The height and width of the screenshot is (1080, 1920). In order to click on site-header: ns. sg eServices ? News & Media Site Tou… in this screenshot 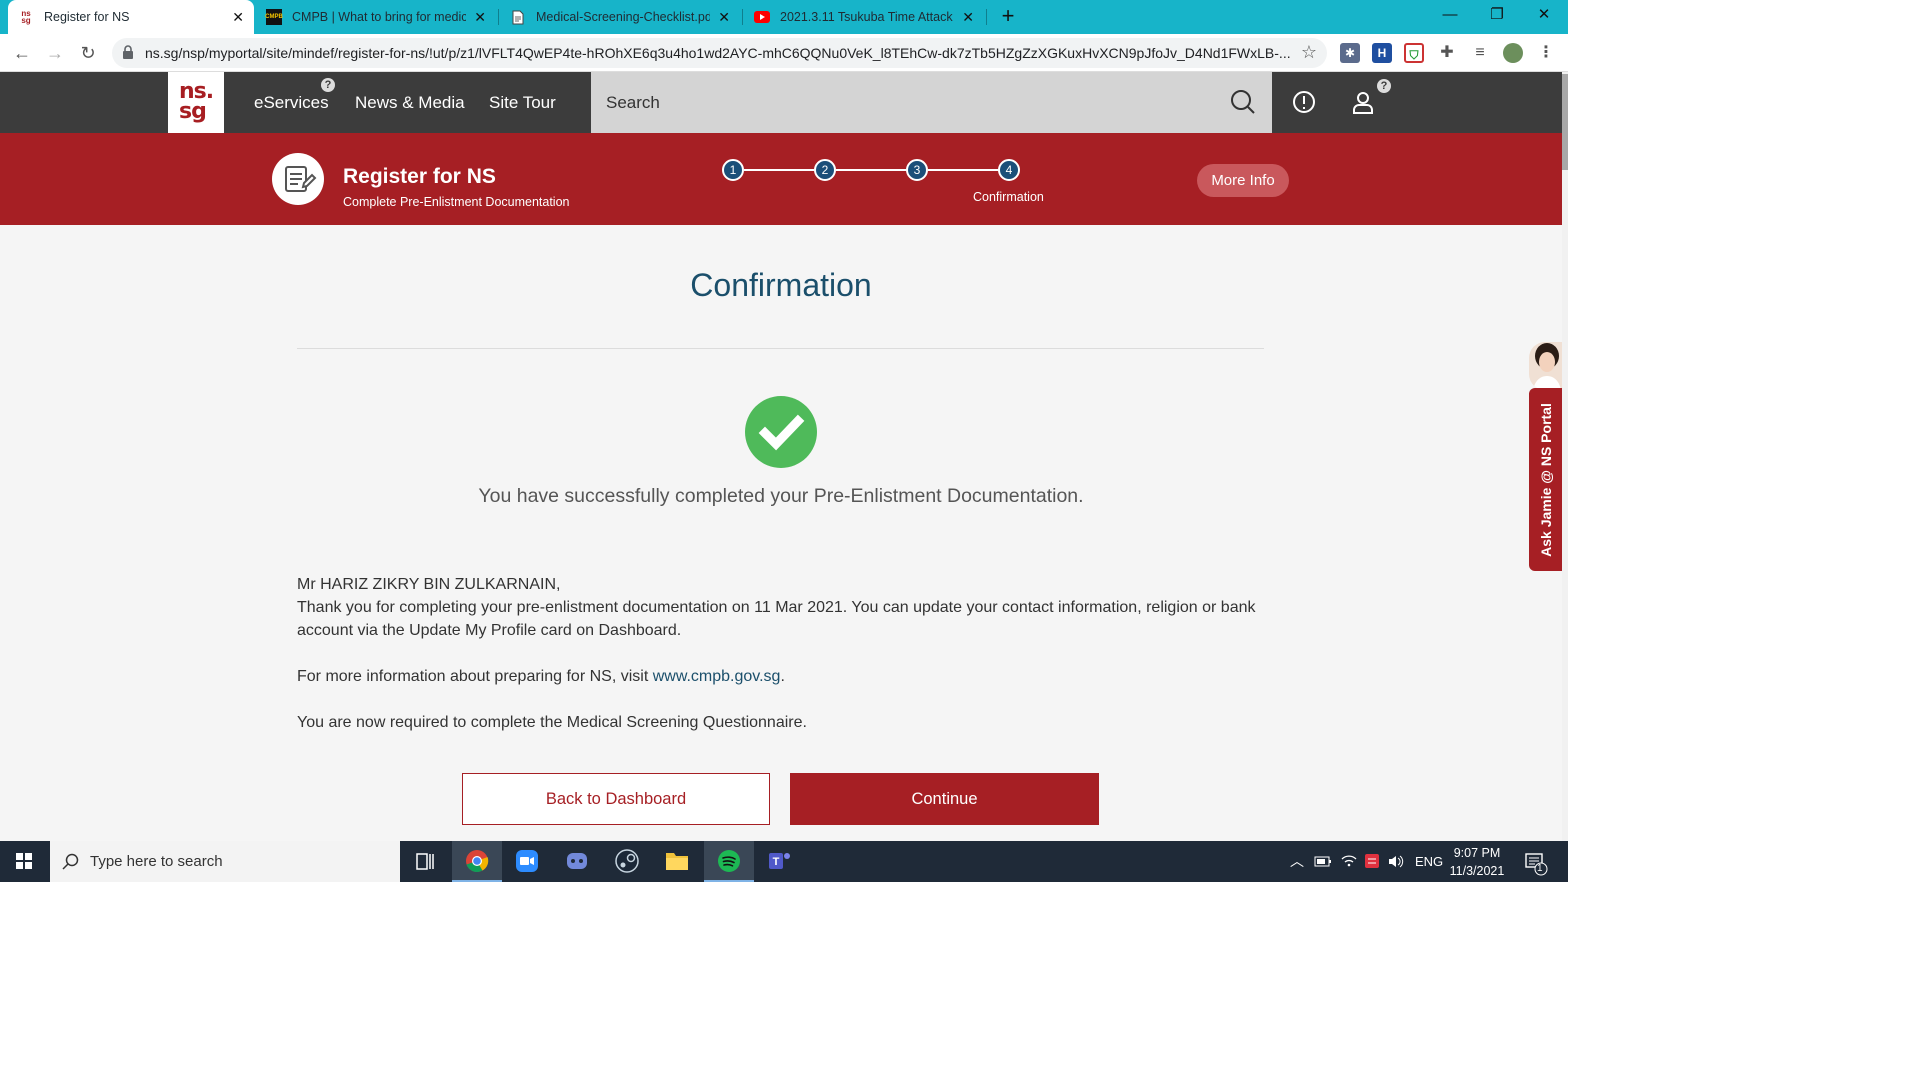, I will do `click(781, 102)`.